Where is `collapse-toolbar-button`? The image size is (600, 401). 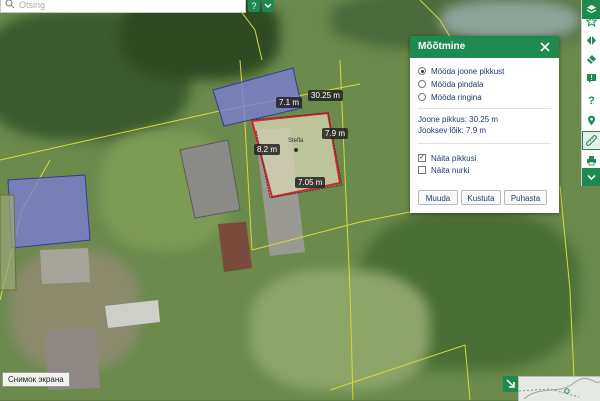 collapse-toolbar-button is located at coordinates (591, 177).